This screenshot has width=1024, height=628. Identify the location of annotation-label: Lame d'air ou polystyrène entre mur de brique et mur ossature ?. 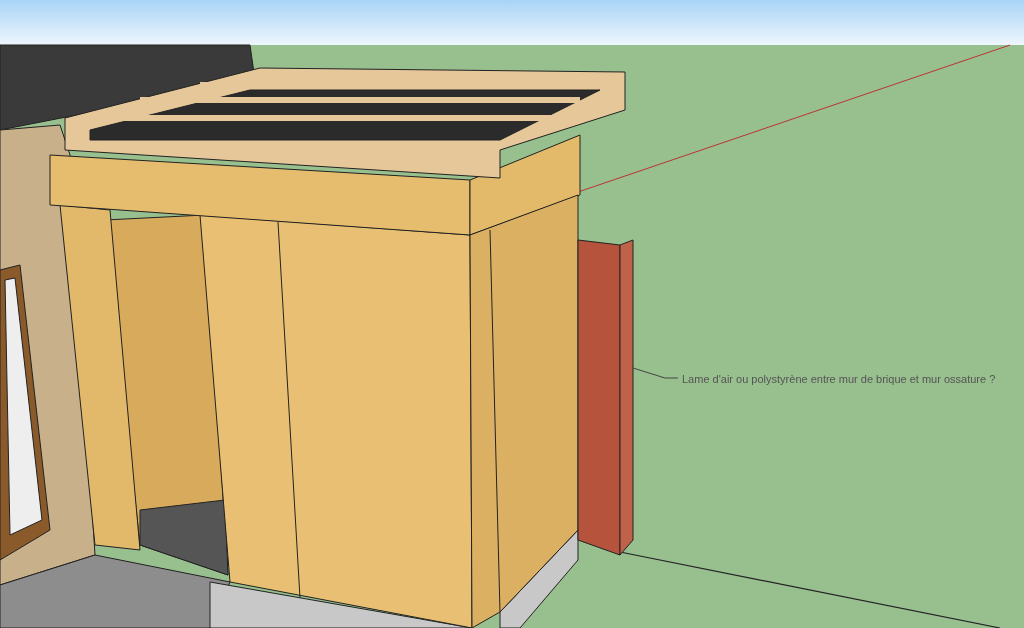
(839, 379).